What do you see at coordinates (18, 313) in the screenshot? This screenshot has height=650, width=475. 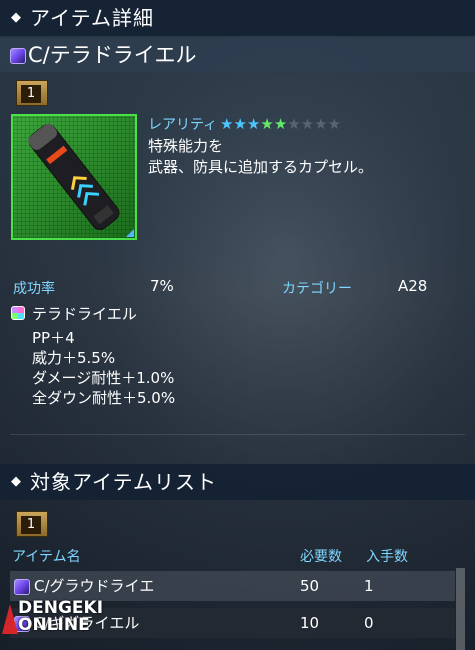 I see `ability-icon` at bounding box center [18, 313].